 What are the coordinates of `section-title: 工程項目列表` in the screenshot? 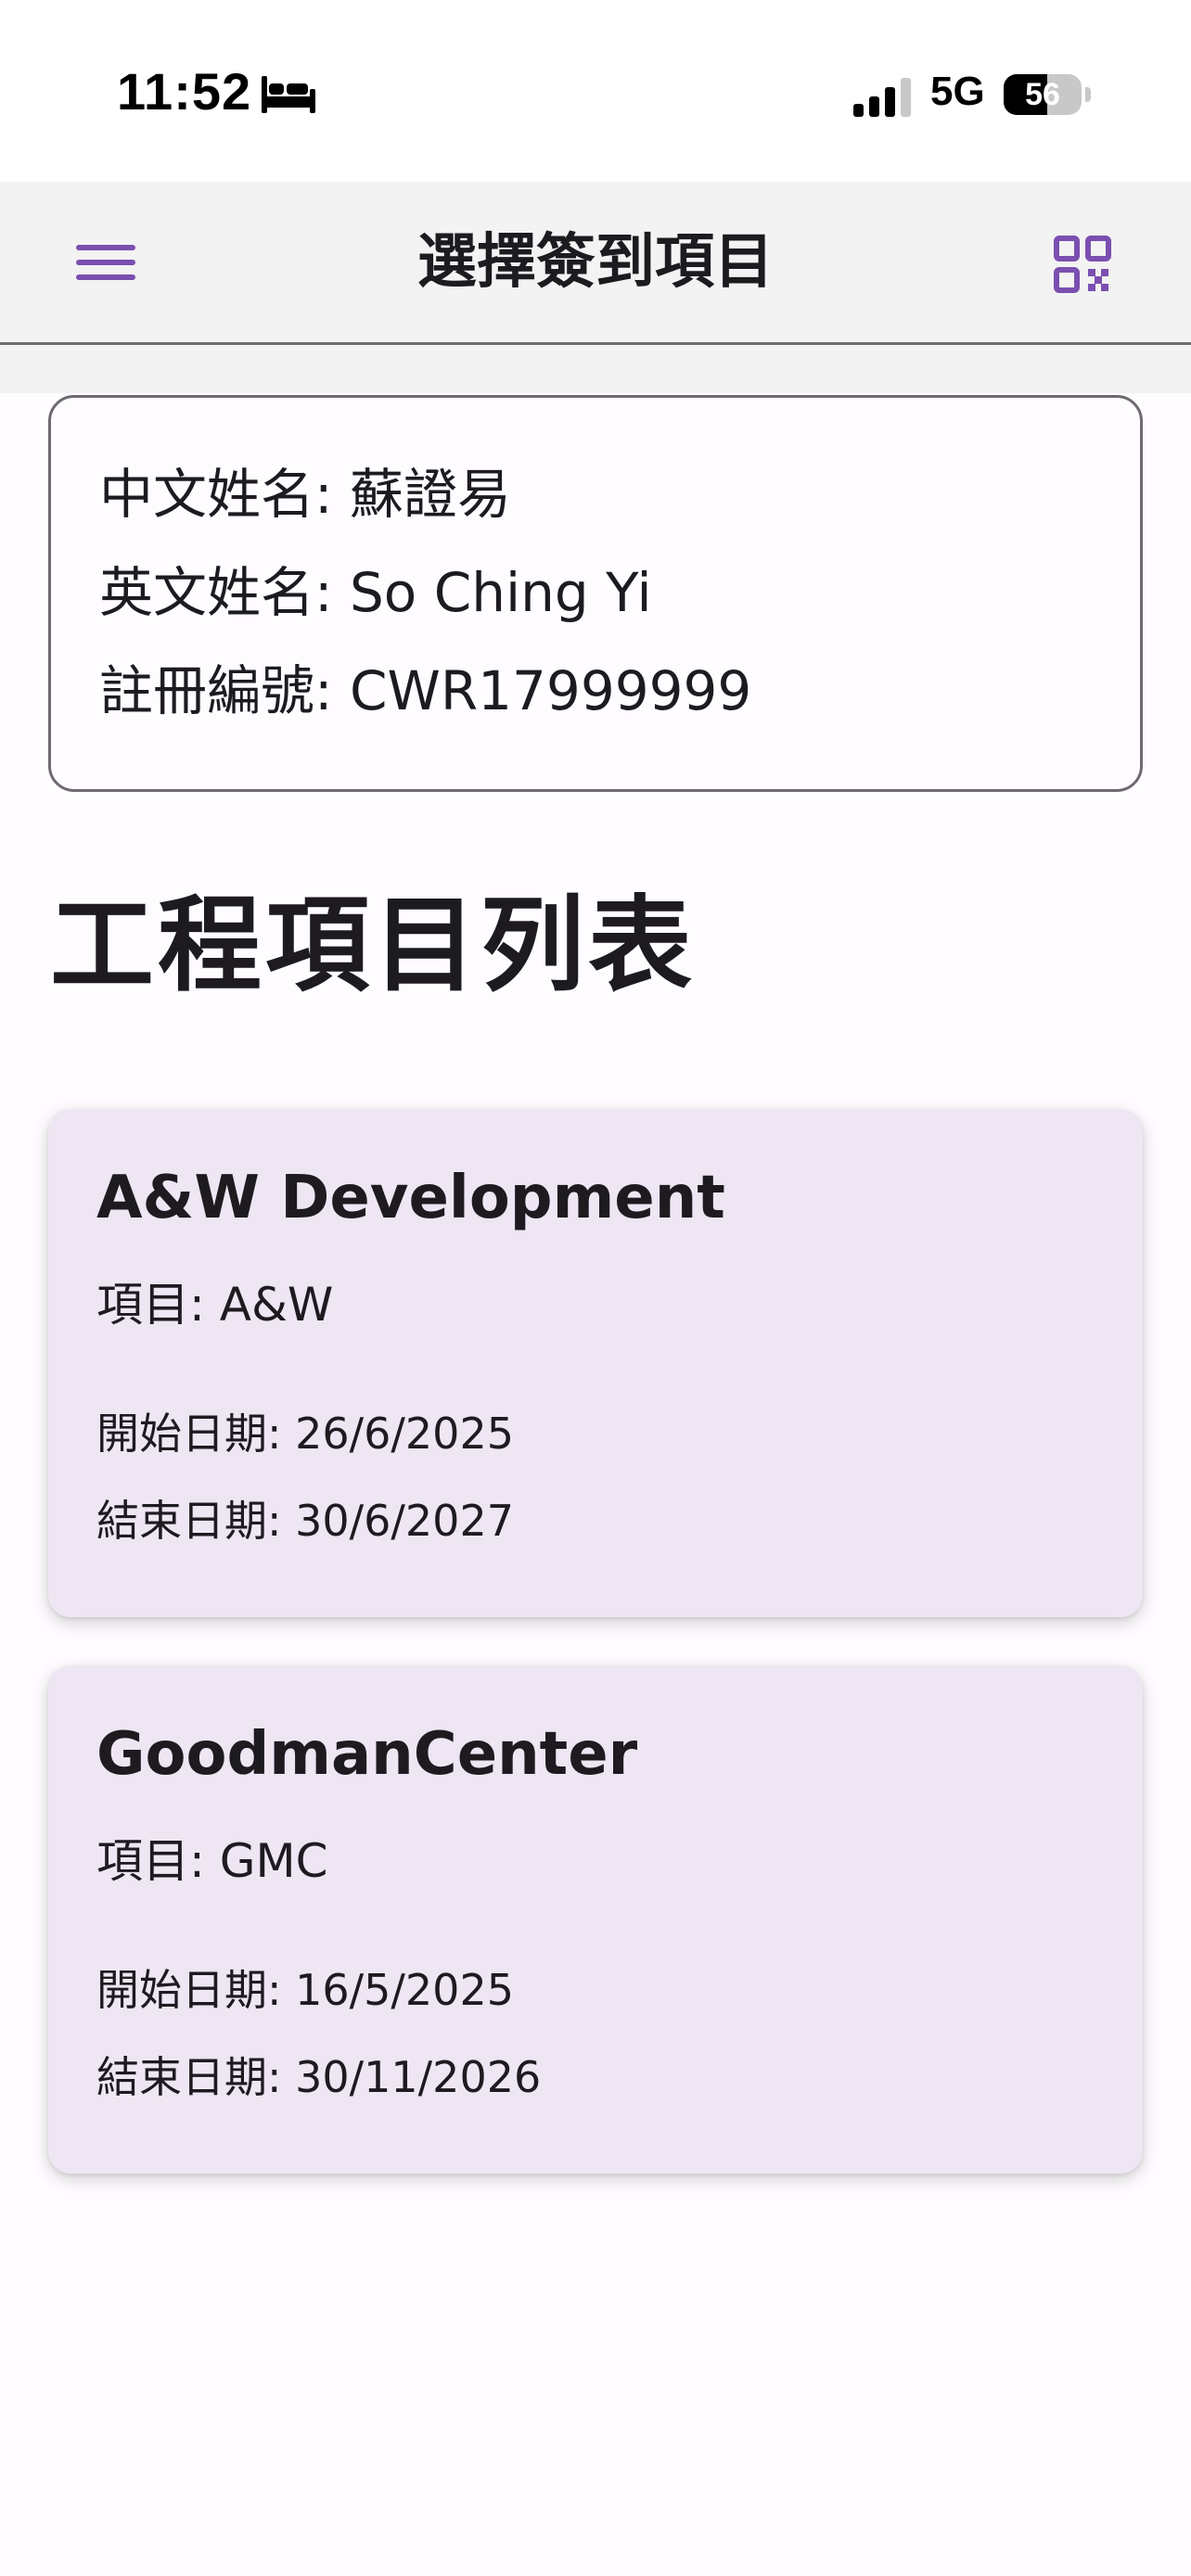 It's located at (373, 946).